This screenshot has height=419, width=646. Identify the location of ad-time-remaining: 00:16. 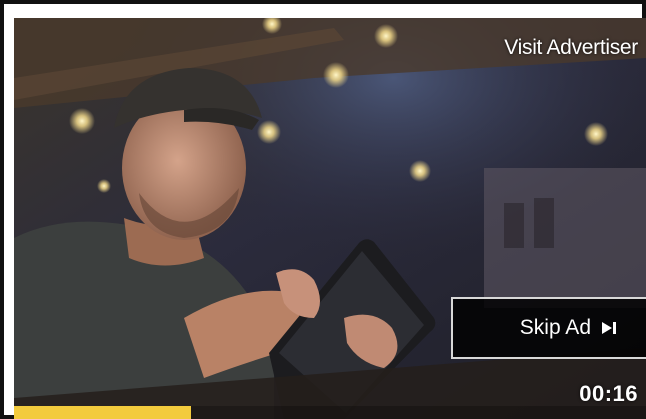
(608, 393).